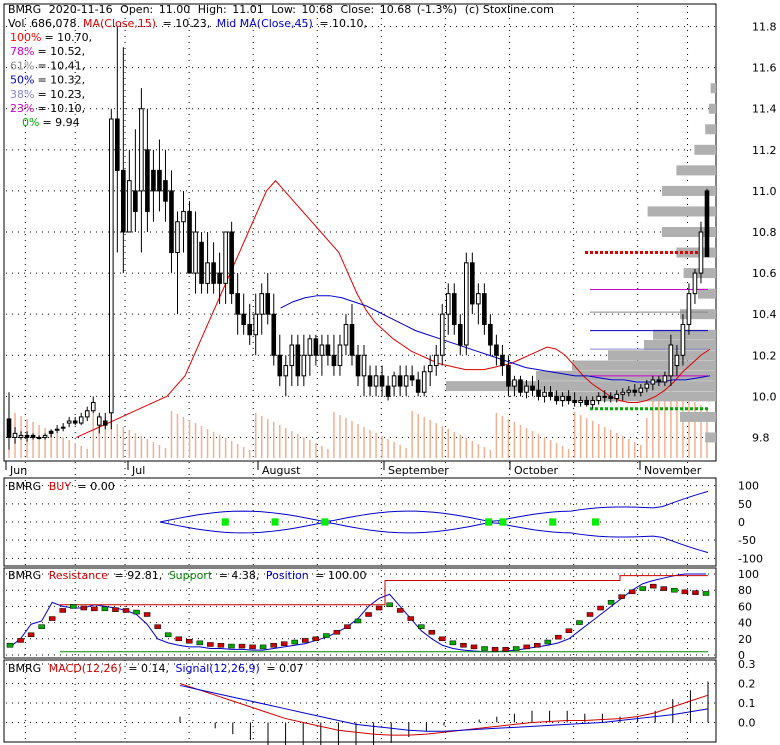 The height and width of the screenshot is (745, 780). What do you see at coordinates (745, 623) in the screenshot?
I see `res-tick-label: 40` at bounding box center [745, 623].